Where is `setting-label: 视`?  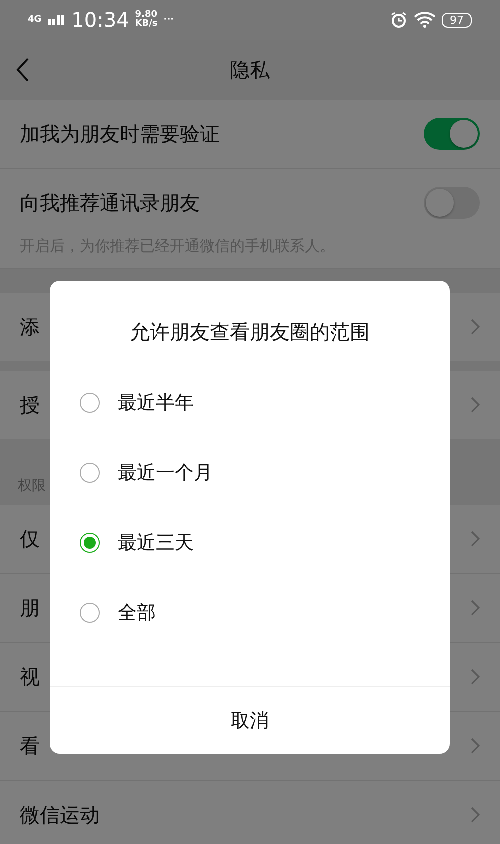
setting-label: 视 is located at coordinates (30, 677).